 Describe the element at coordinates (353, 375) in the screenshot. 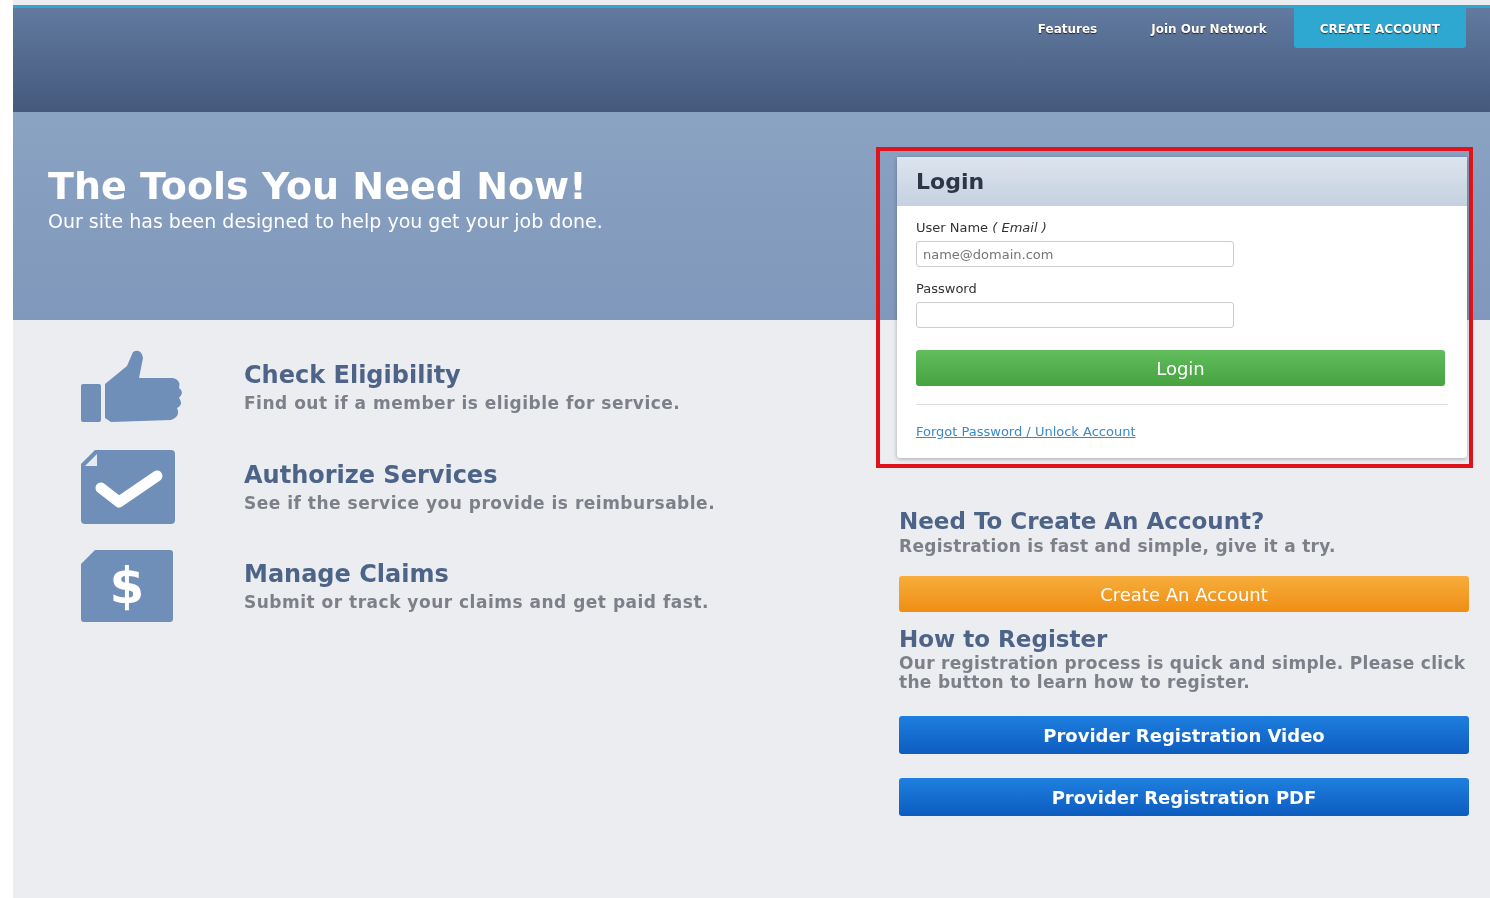

I see `feature-title: Check Eligibility` at that location.